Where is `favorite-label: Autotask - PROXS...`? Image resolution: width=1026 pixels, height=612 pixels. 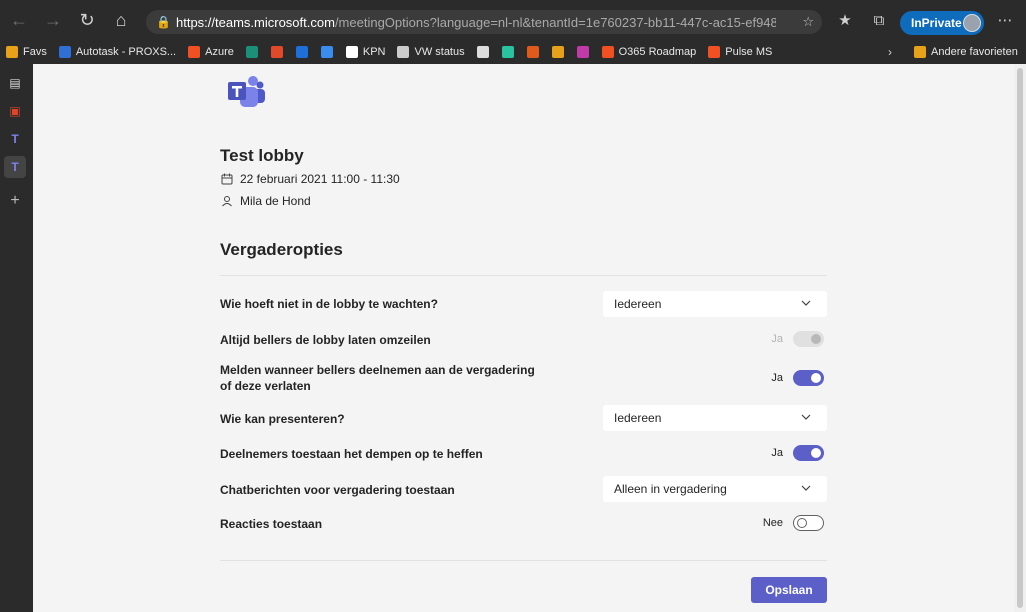 favorite-label: Autotask - PROXS... is located at coordinates (126, 52).